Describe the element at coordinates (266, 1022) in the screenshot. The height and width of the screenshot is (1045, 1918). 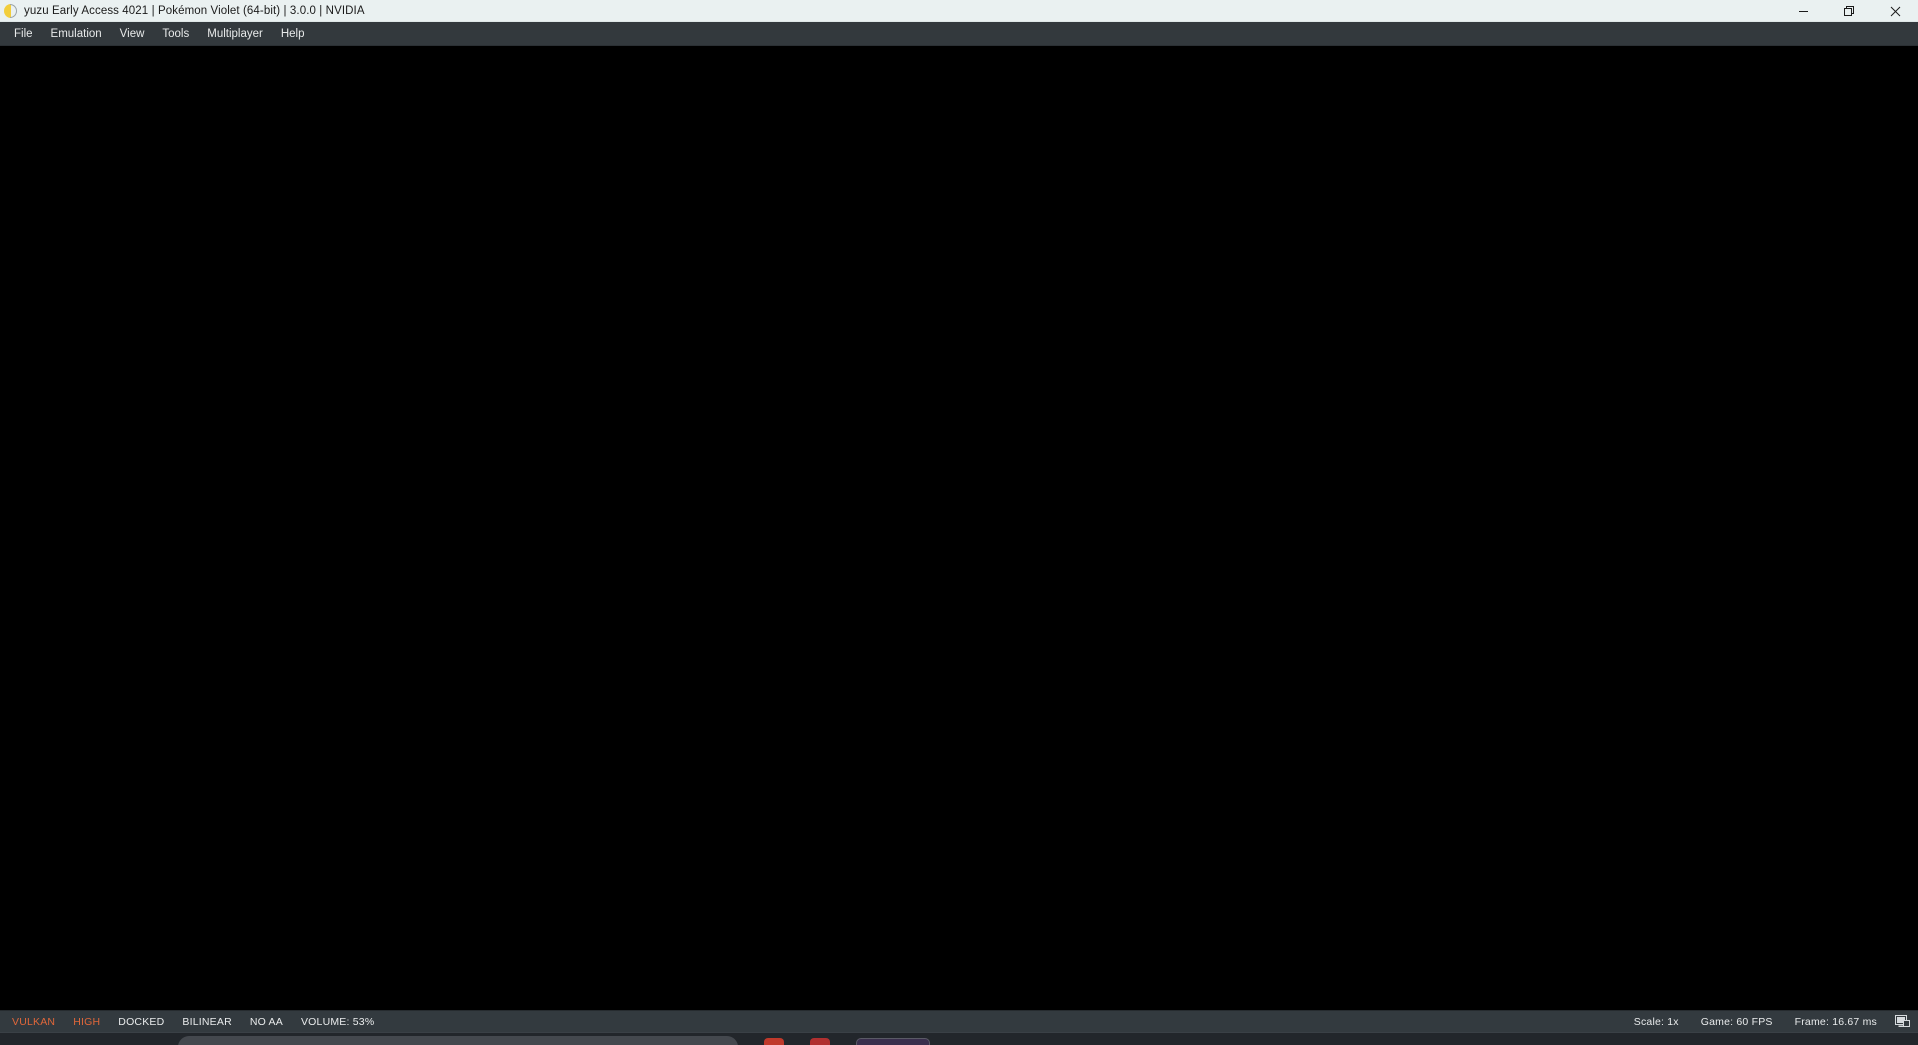
I see `status-antialiasing: NO AA` at that location.